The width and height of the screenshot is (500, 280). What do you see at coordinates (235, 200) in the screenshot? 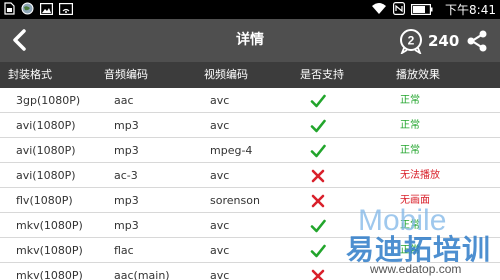
I see `cell-video: sorenson` at bounding box center [235, 200].